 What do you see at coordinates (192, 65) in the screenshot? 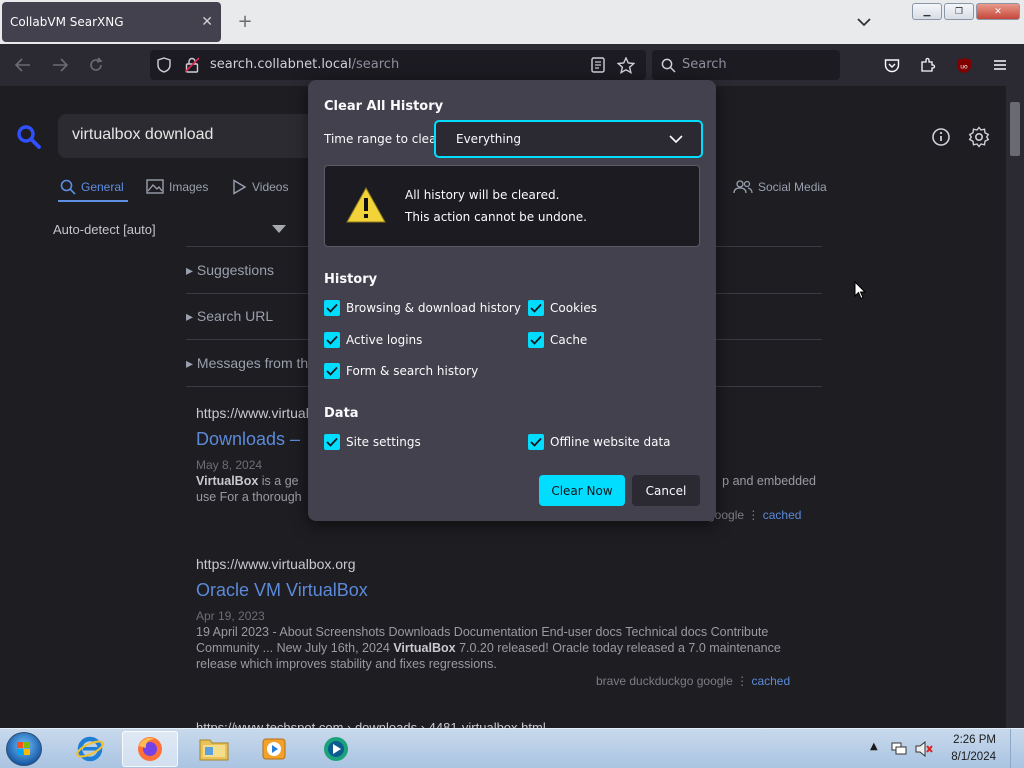
I see `lock-warning-icon` at bounding box center [192, 65].